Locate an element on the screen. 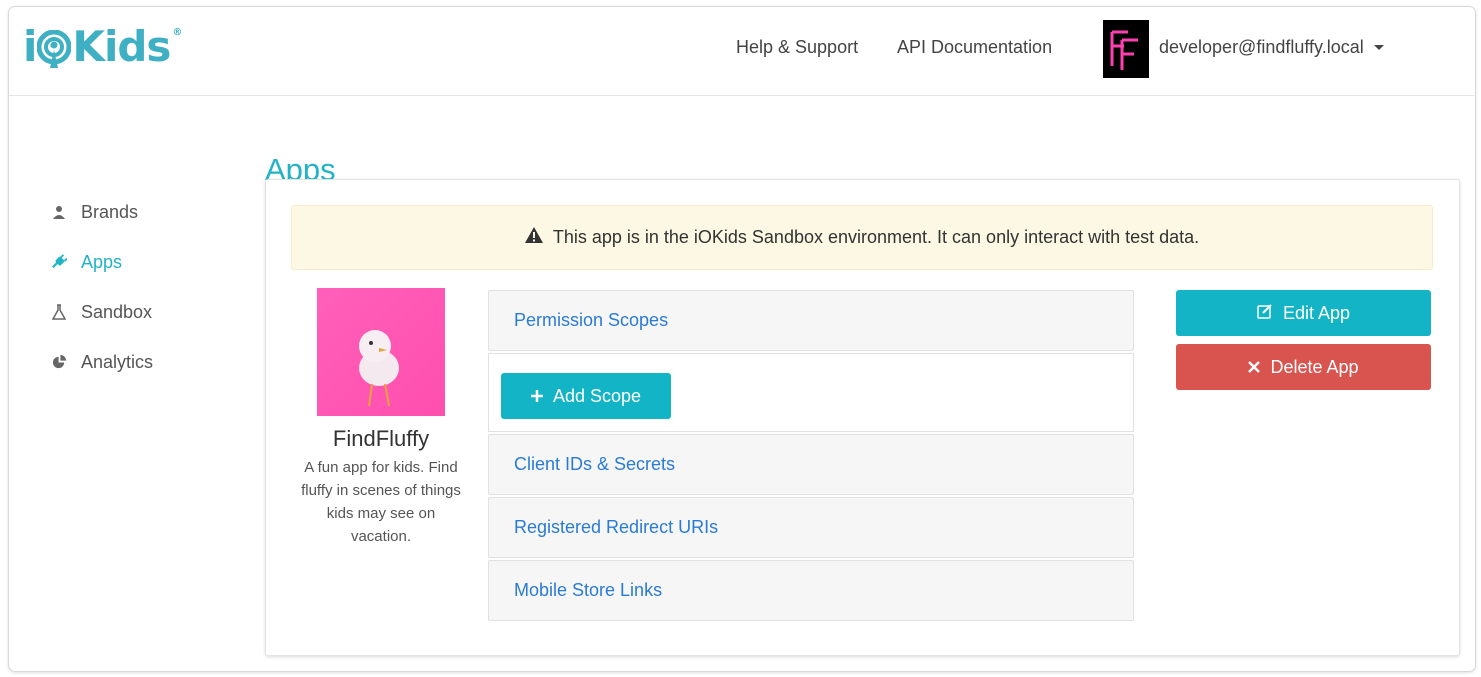  sidebar: Brands Apps Sandbox Analytics is located at coordinates (151, 287).